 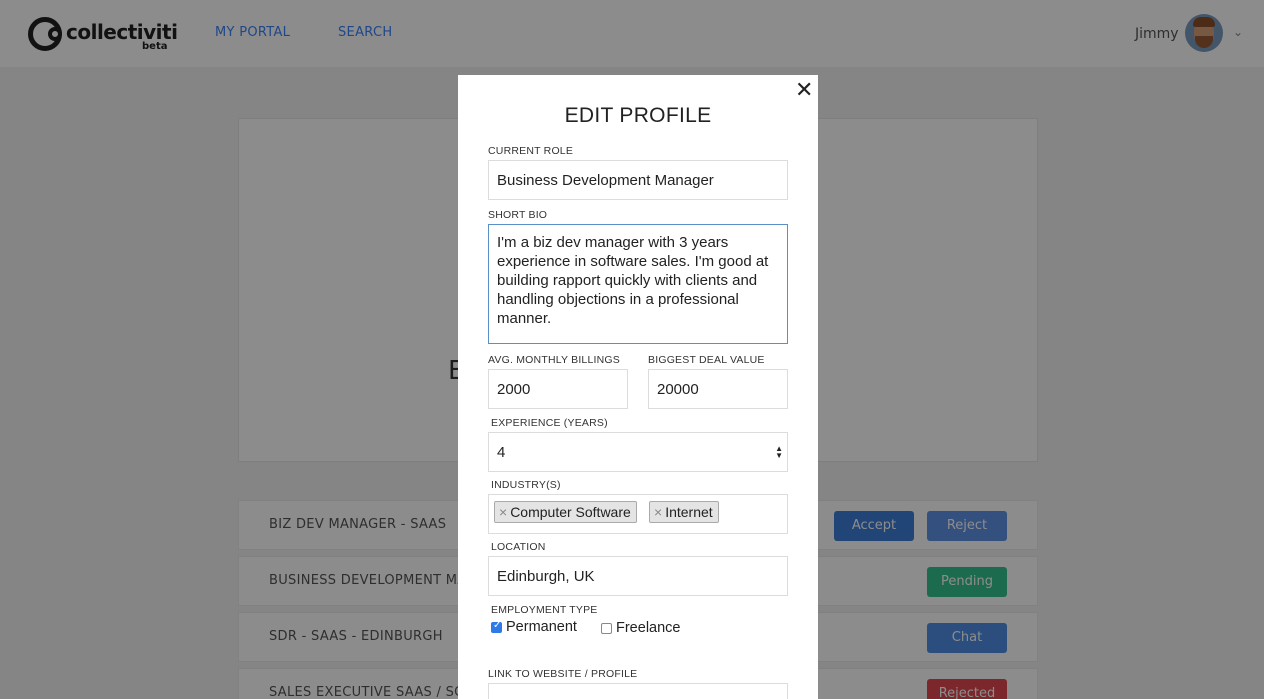 What do you see at coordinates (689, 512) in the screenshot?
I see `industry-tag-label: Internet` at bounding box center [689, 512].